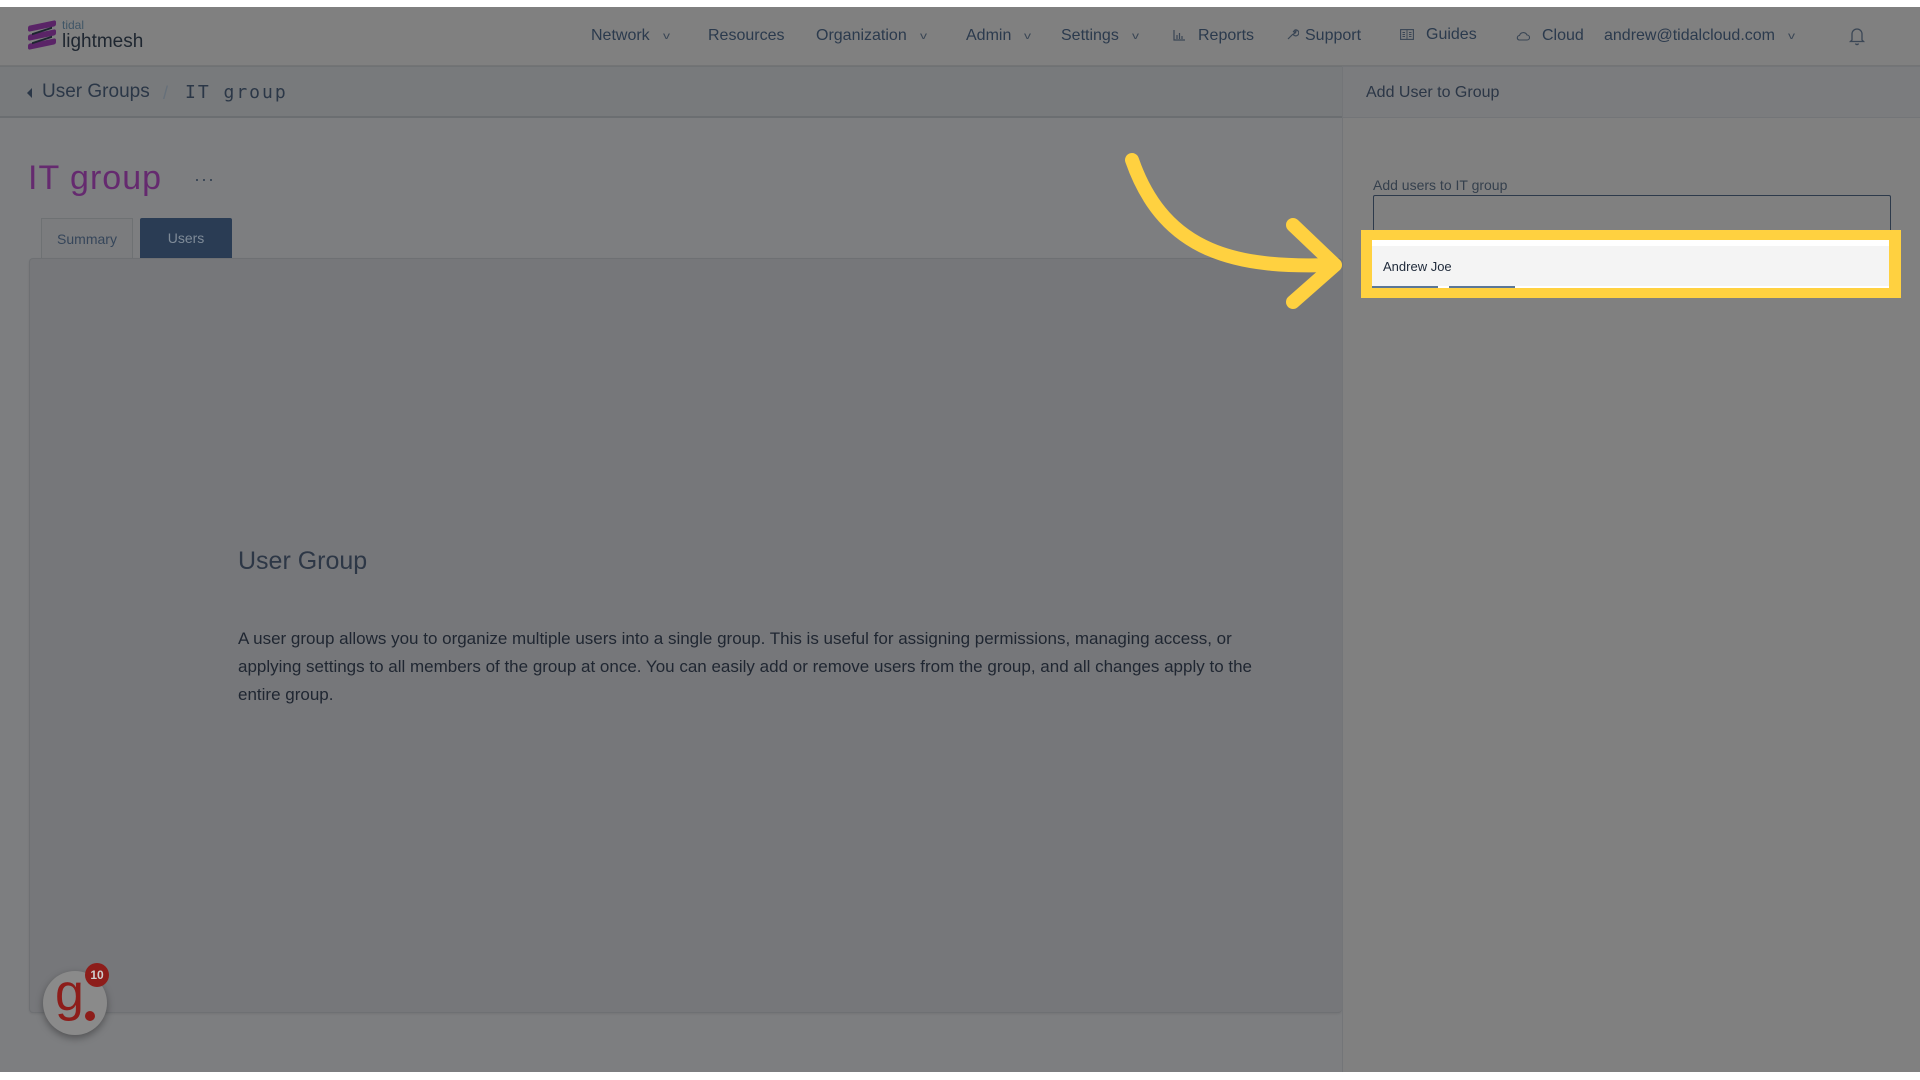 Image resolution: width=1920 pixels, height=1080 pixels. What do you see at coordinates (1179, 36) in the screenshot?
I see `bar-chart-icon` at bounding box center [1179, 36].